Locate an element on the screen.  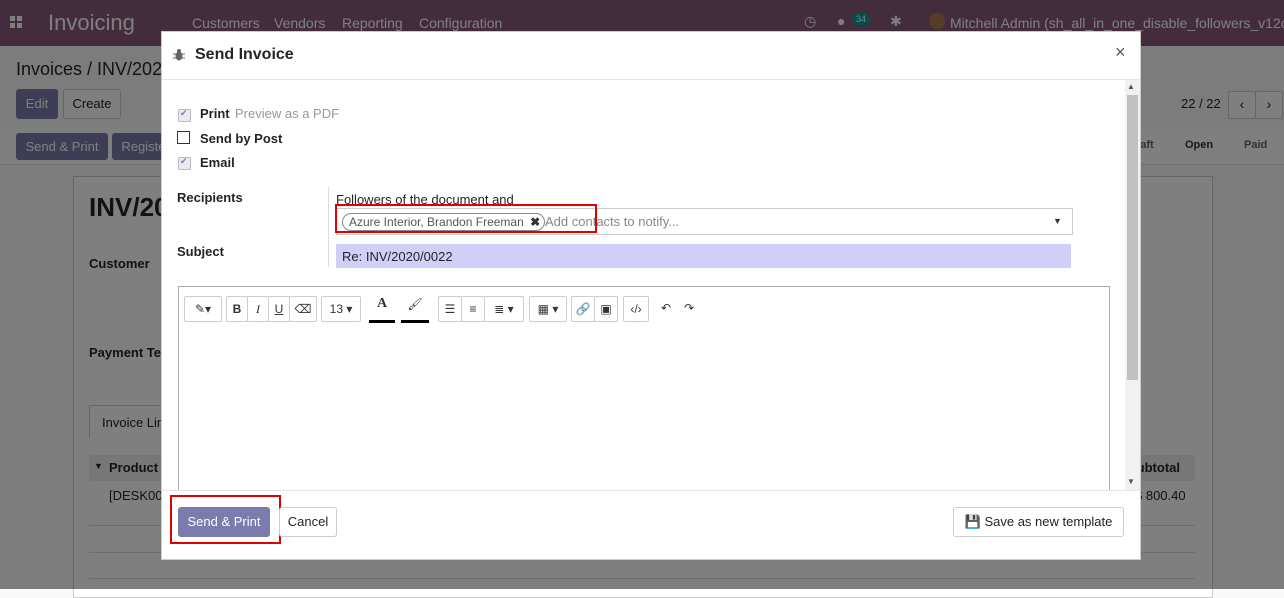
font-size-dropdown: 13 ▾ is located at coordinates (341, 309).